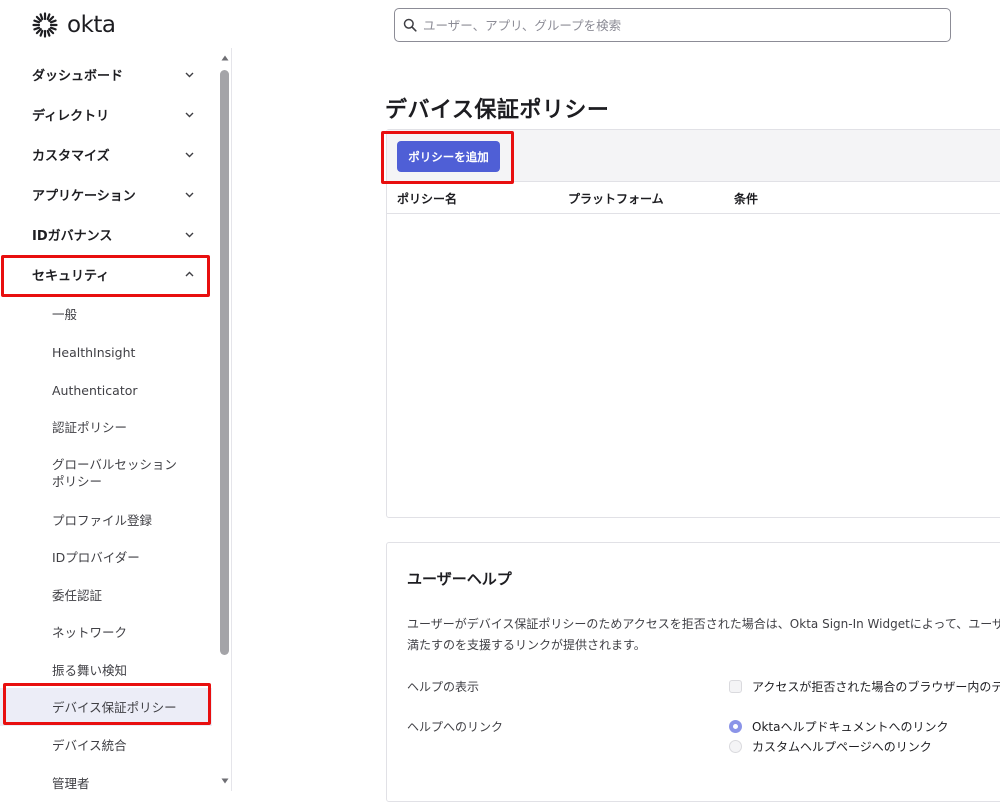  Describe the element at coordinates (84, 196) in the screenshot. I see `sidebar-item-label: アプリケーション` at that location.